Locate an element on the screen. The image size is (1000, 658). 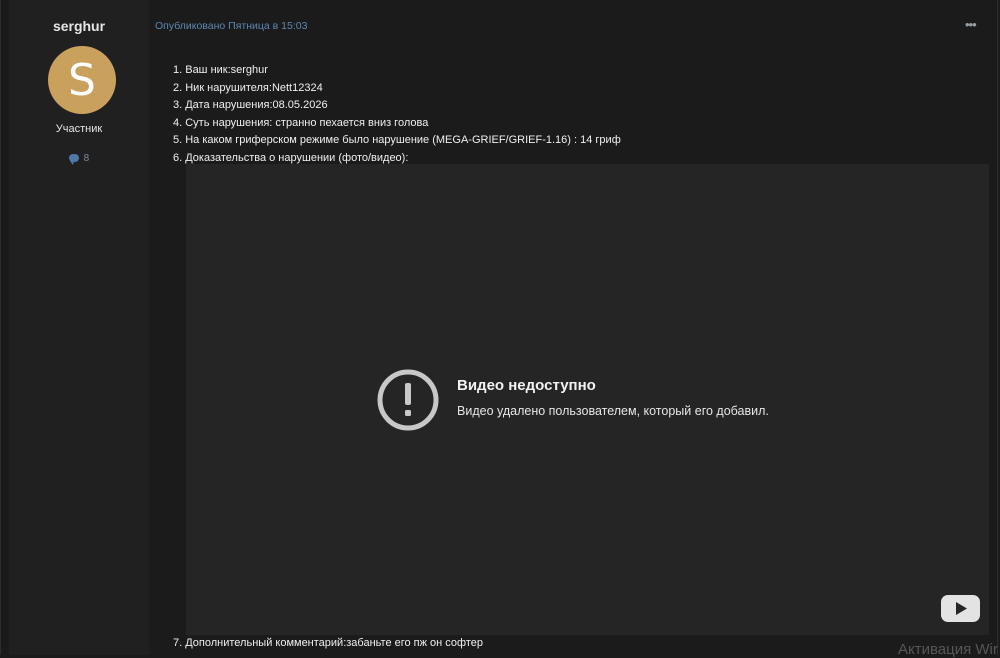
author-username: serghur is located at coordinates (79, 26).